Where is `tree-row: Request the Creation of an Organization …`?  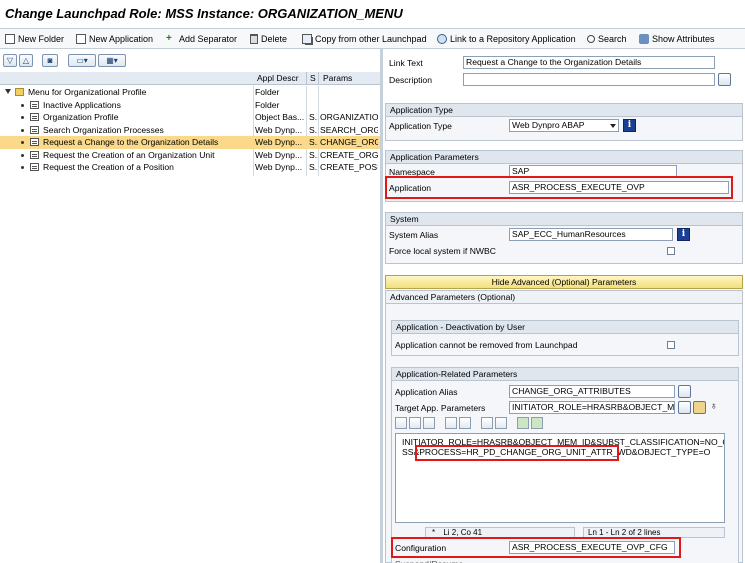 tree-row: Request the Creation of an Organization … is located at coordinates (190, 155).